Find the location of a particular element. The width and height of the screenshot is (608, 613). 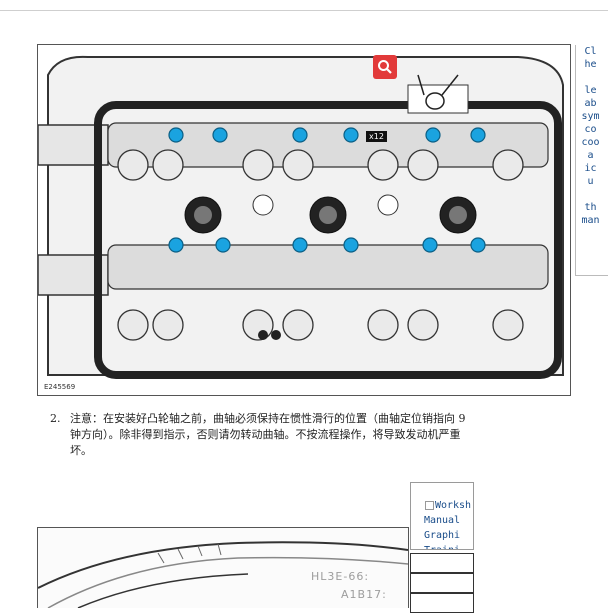

workshop-manual-image-link: Worksh Manual Graphi Traini is located at coordinates (442, 516).